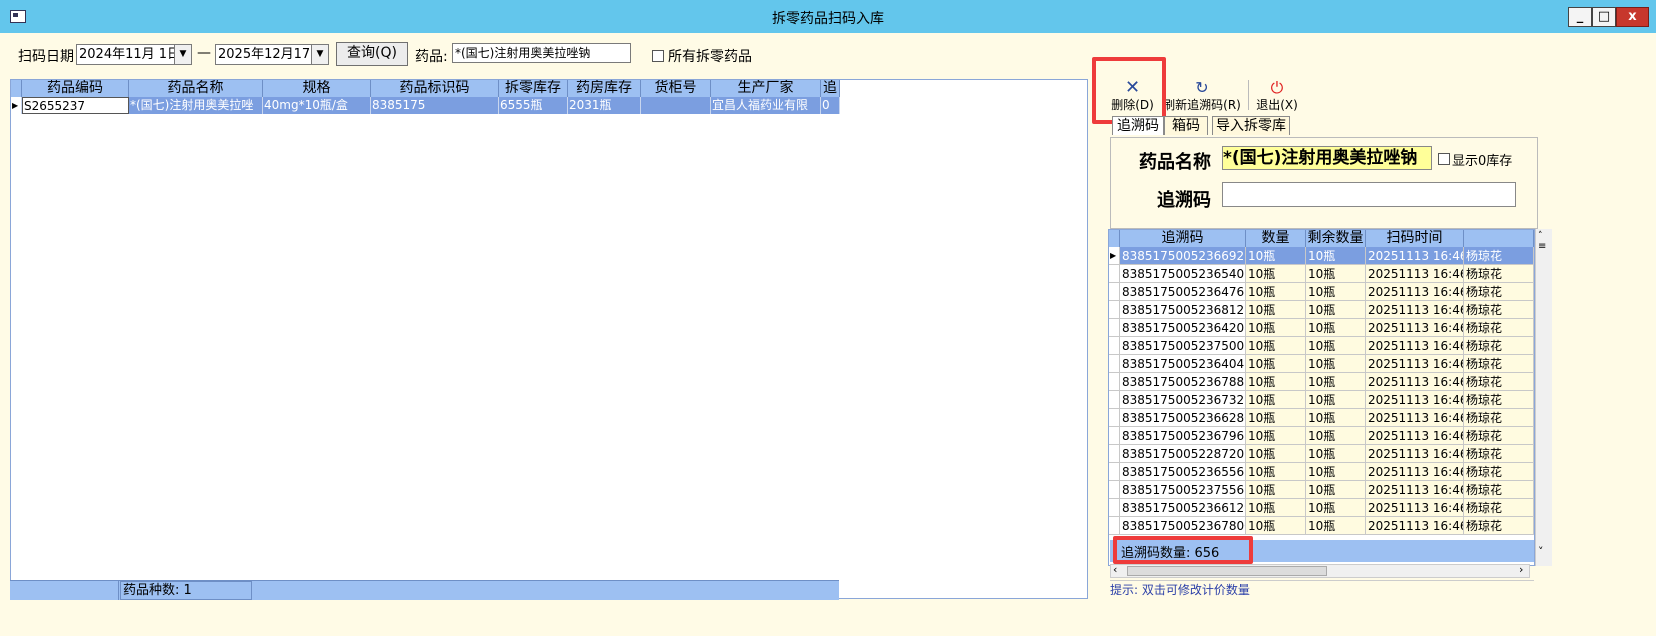  Describe the element at coordinates (1321, 310) in the screenshot. I see `table-row: 83851750052368128 10瓶 10瓶 20251113 16:46 杨琼花` at that location.